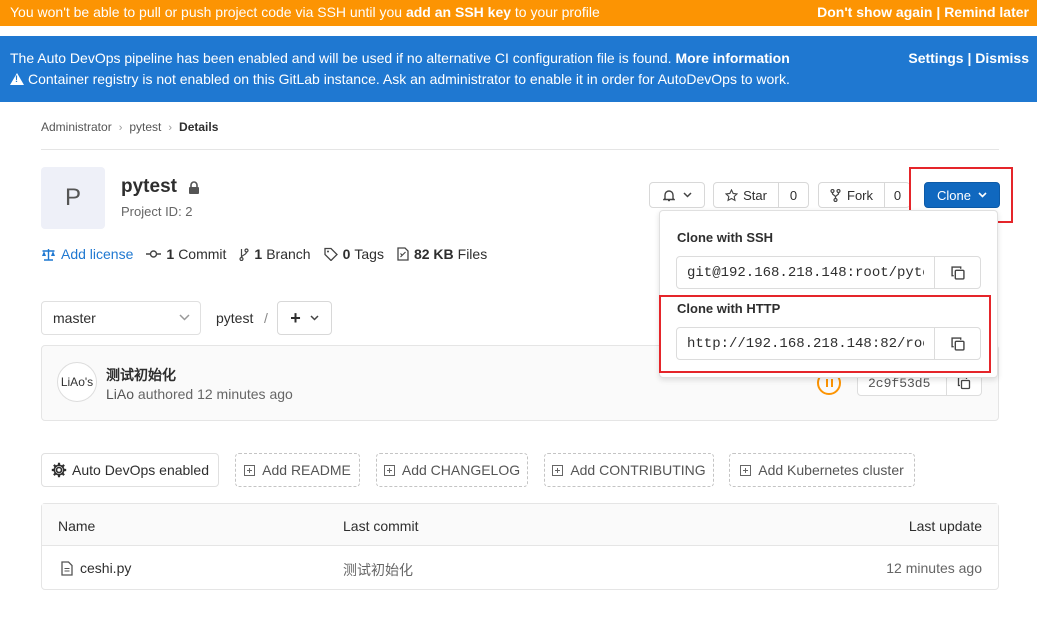 Image resolution: width=1037 pixels, height=640 pixels. I want to click on commit-title-link: 测试初始化, so click(141, 375).